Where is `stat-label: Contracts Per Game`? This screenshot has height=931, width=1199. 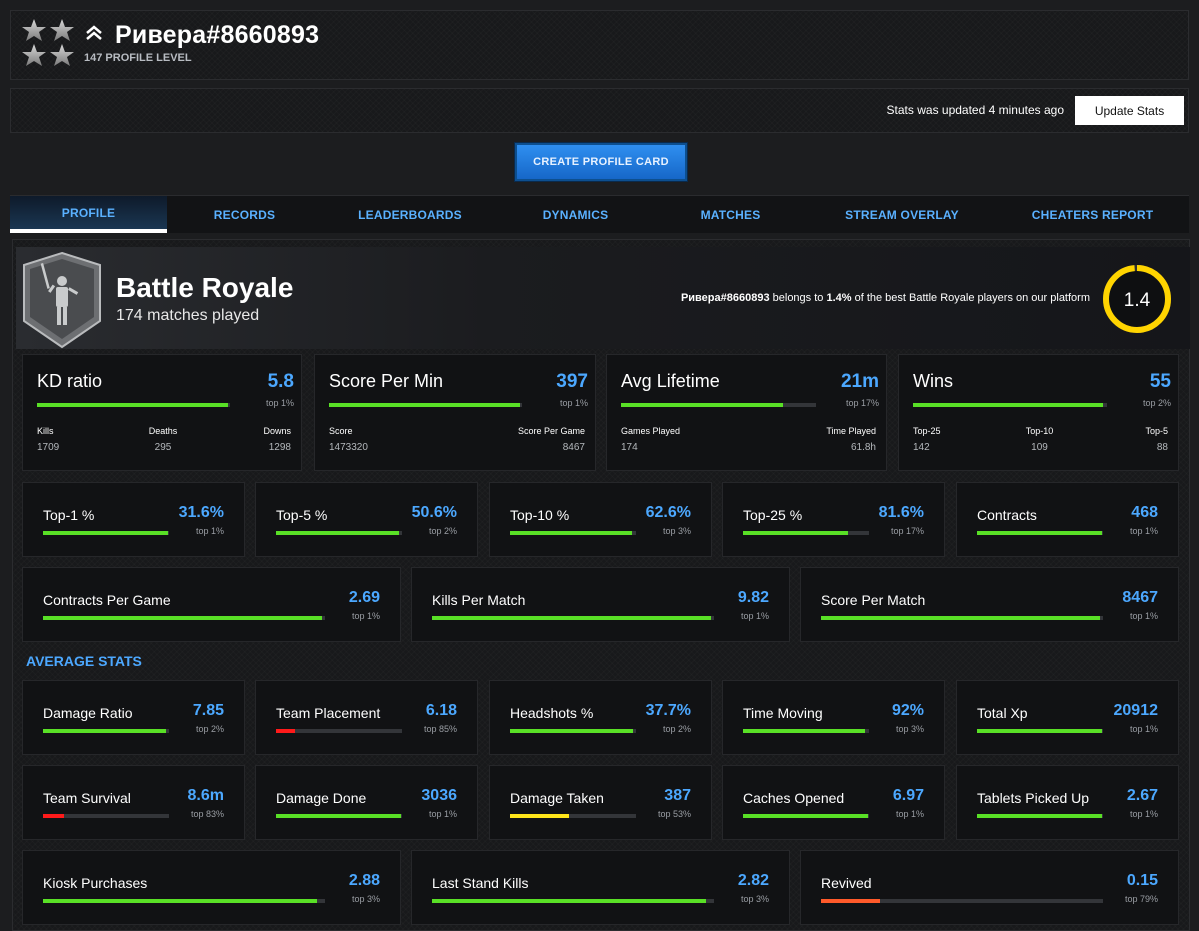 stat-label: Contracts Per Game is located at coordinates (107, 600).